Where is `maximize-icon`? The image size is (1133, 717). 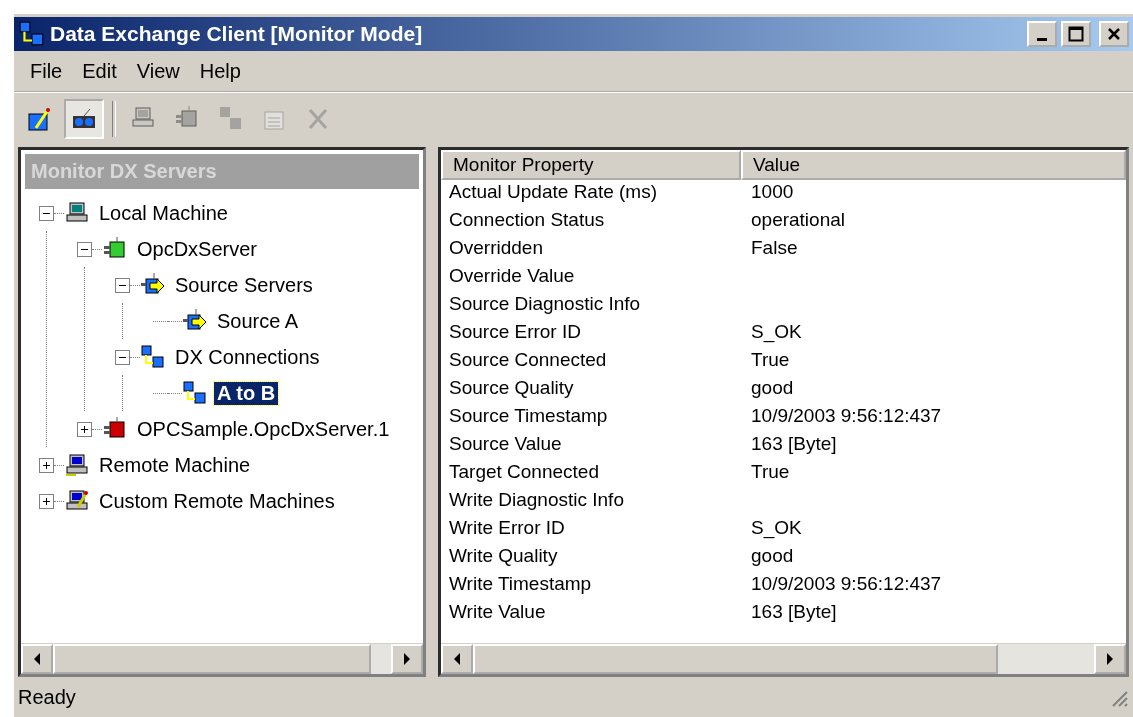 maximize-icon is located at coordinates (1076, 34).